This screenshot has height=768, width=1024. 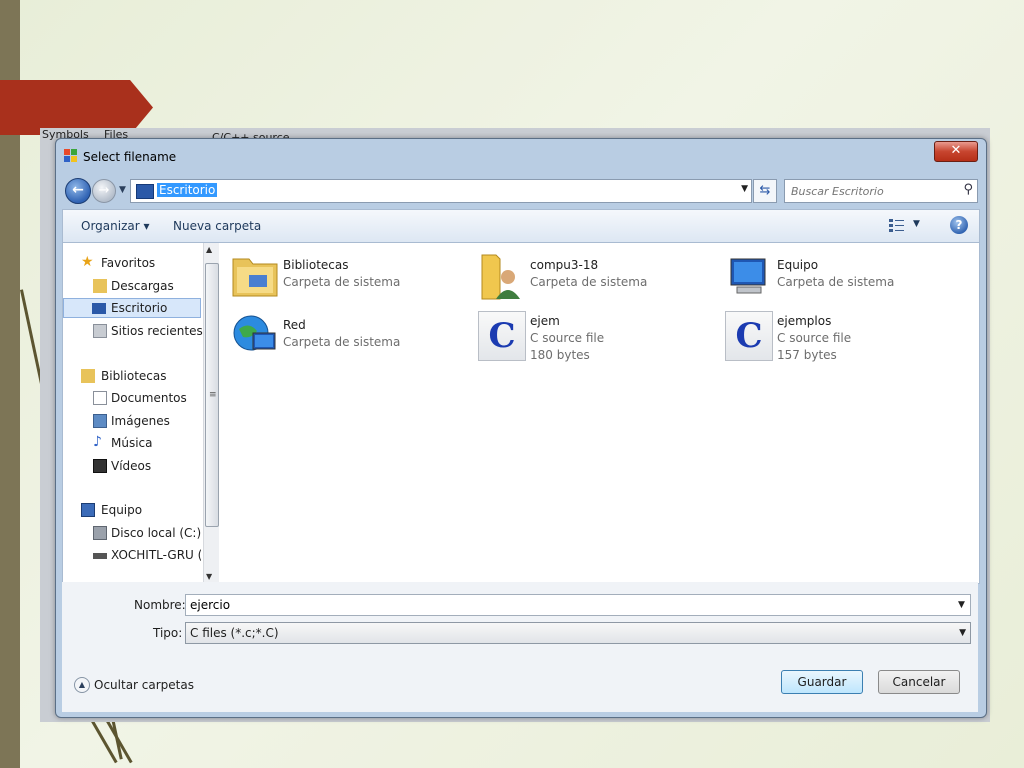 I want to click on music-note-icon: ♪, so click(x=97, y=442).